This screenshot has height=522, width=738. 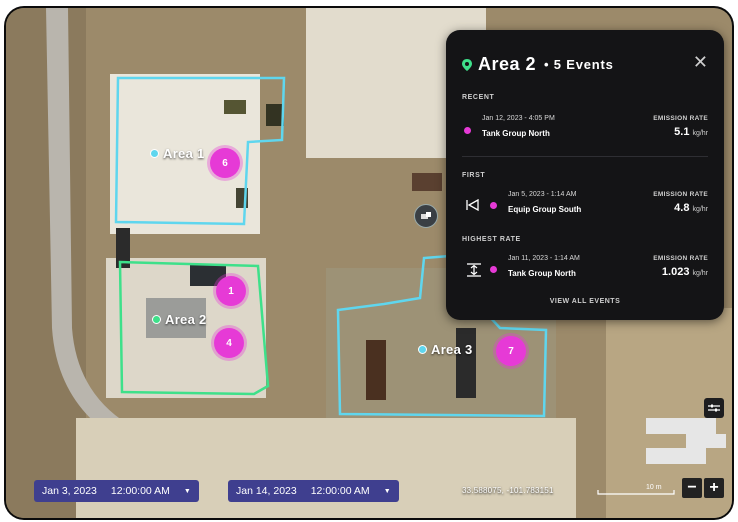 What do you see at coordinates (140, 491) in the screenshot?
I see `start-time: 12:00:00 AM` at bounding box center [140, 491].